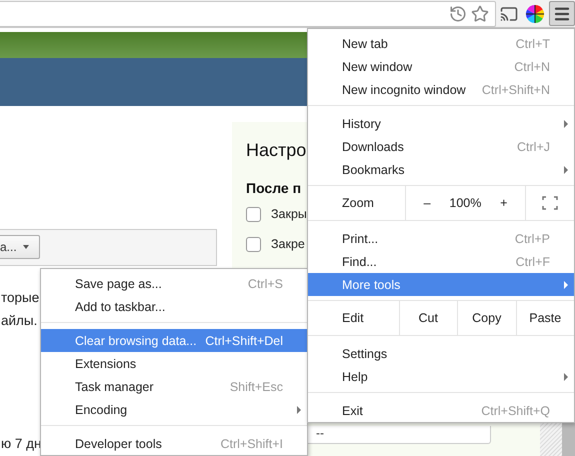  Describe the element at coordinates (441, 43) in the screenshot. I see `menu-item: New tab Ctrl+T` at that location.